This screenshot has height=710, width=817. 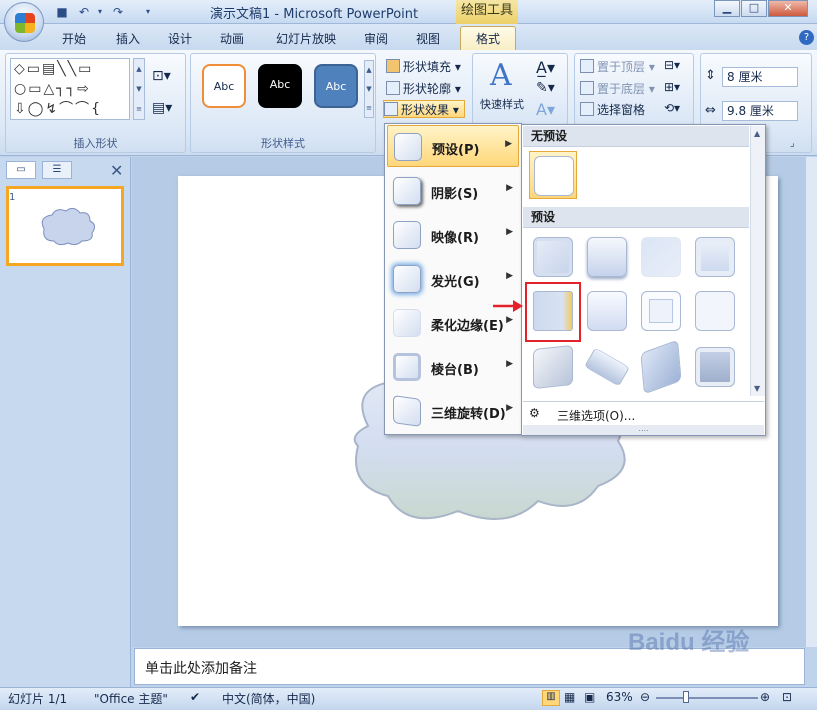 I want to click on styles-gallery-scroll: ▲ ▼ ≡, so click(x=369, y=89).